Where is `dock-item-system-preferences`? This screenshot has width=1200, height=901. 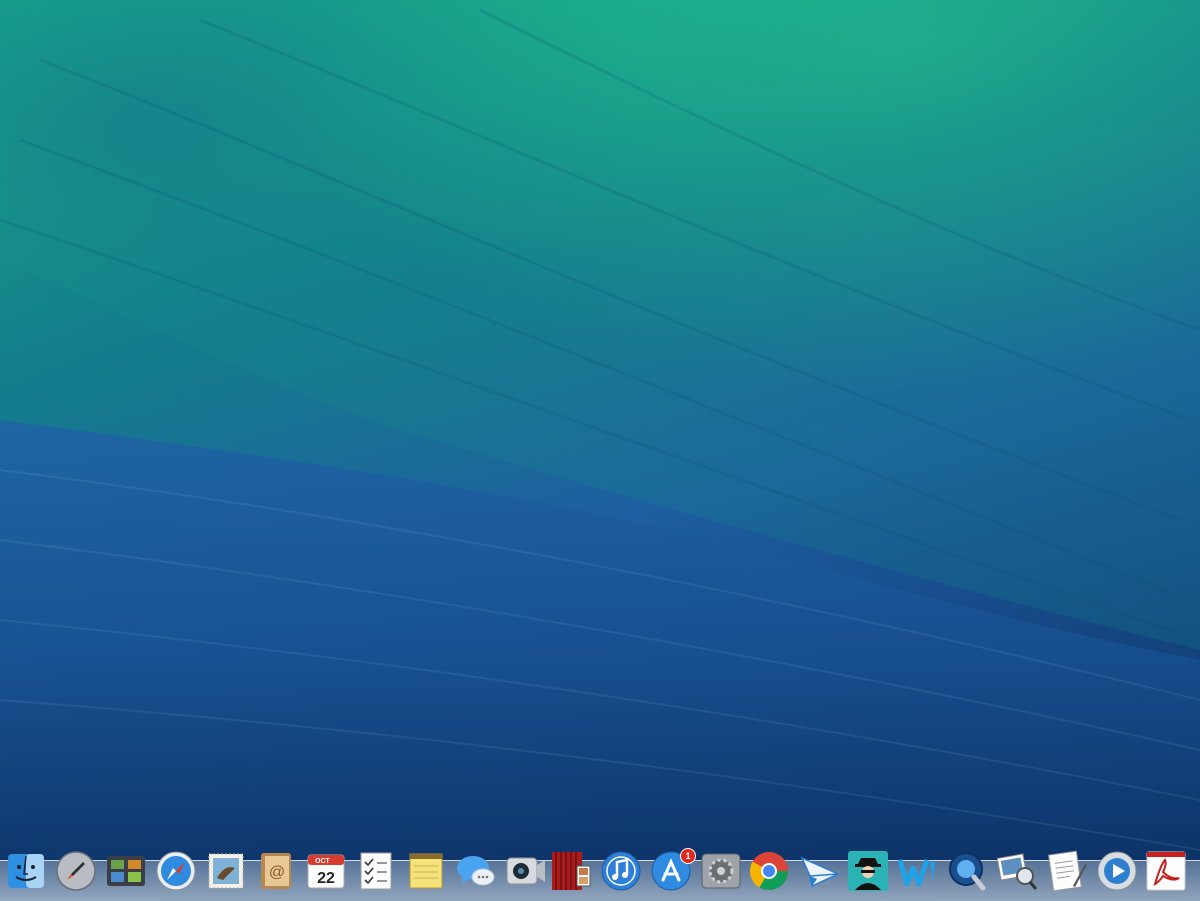 dock-item-system-preferences is located at coordinates (721, 871).